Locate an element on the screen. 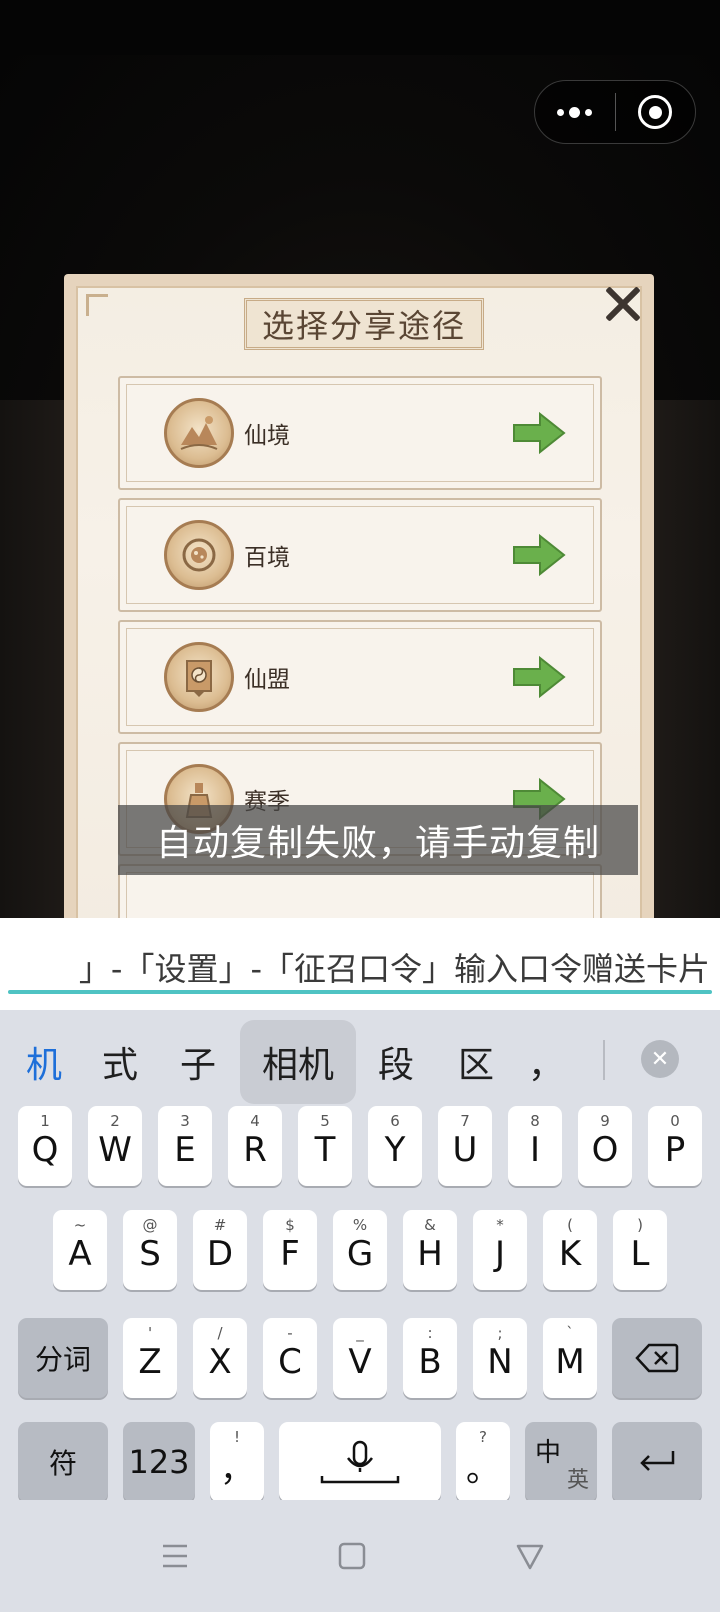  key-alt-symbol: 6 is located at coordinates (395, 1121).